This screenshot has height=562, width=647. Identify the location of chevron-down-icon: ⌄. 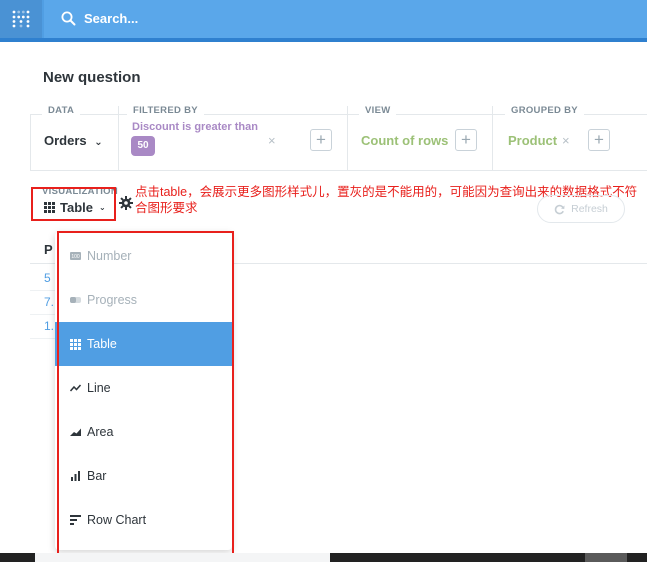
(98, 142).